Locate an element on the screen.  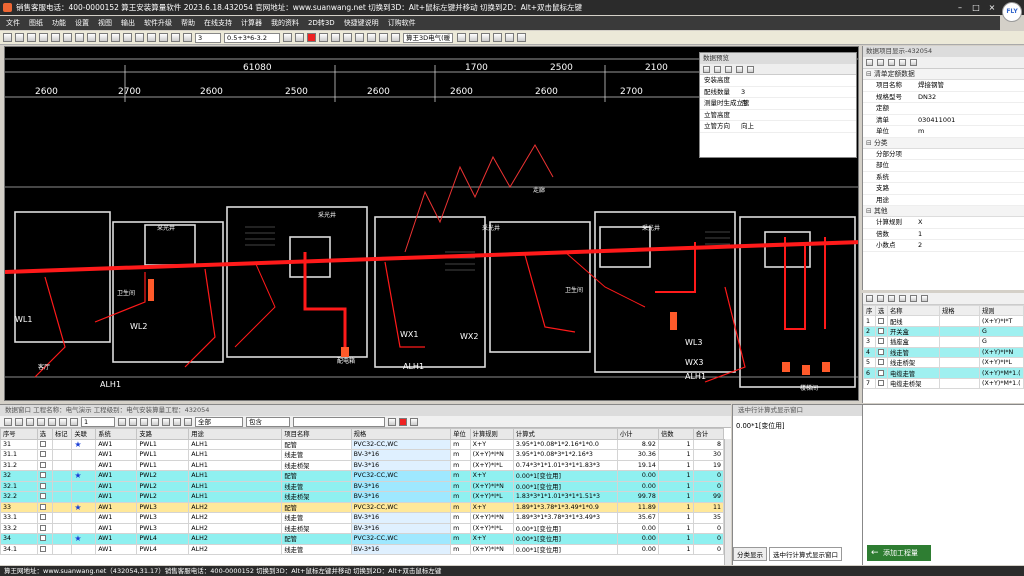
preview-row: 配线数量 3 is located at coordinates (778, 92).